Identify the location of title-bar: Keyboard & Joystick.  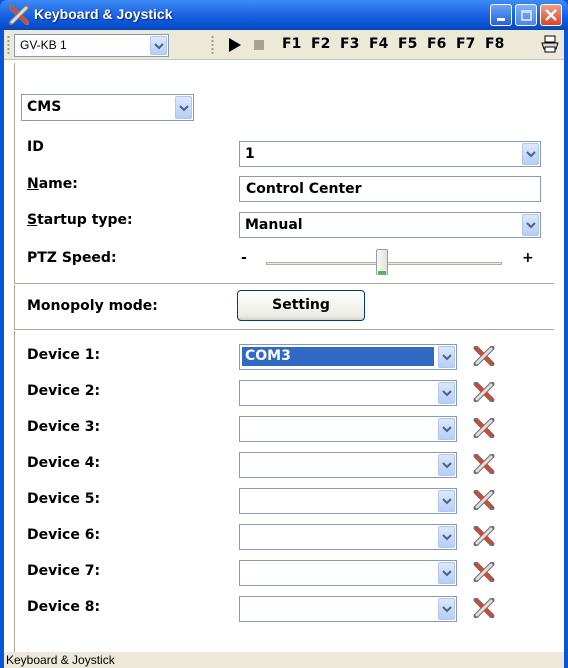
(284, 15).